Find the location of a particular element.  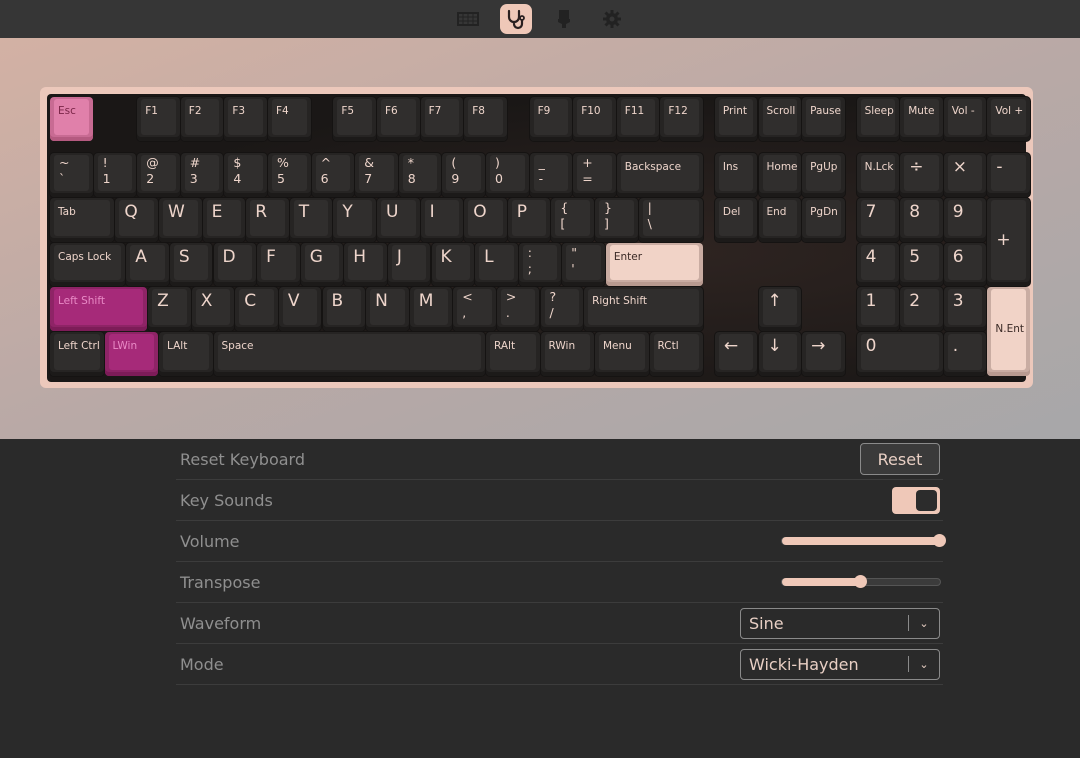

key-÷: ÷ is located at coordinates (921, 175).